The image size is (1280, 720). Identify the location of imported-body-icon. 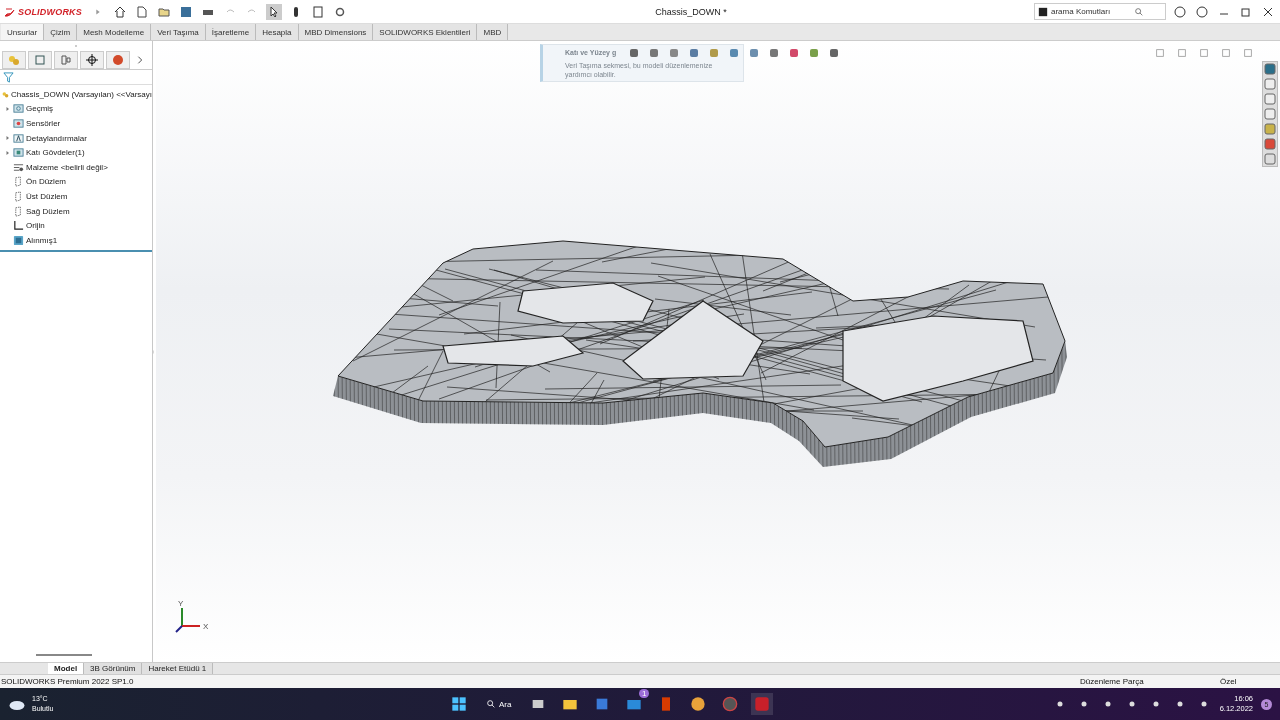
(18, 240).